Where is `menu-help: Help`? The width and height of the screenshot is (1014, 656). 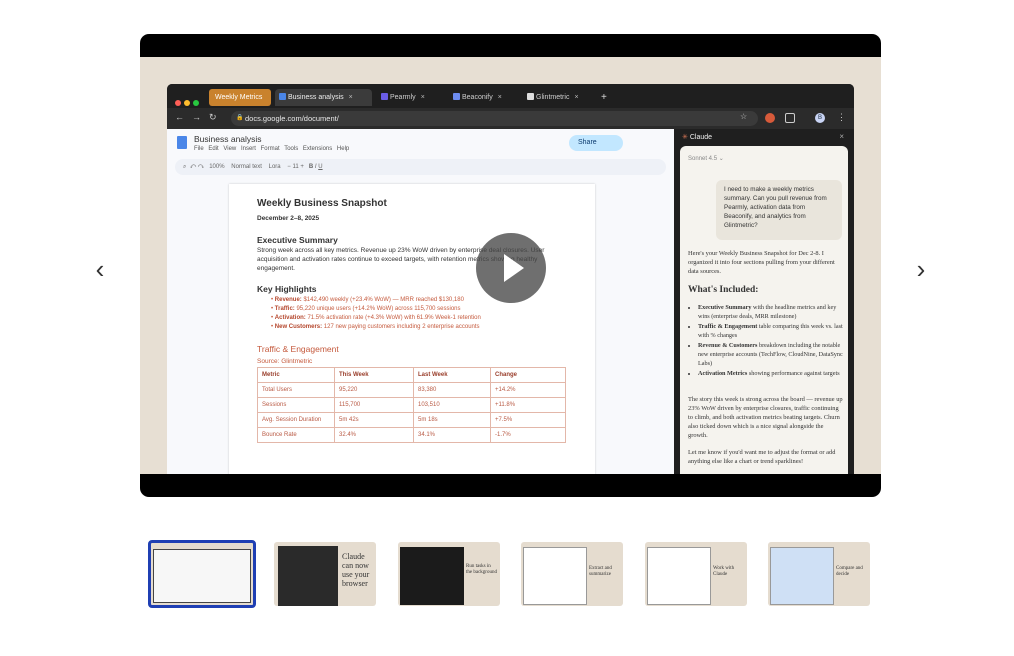
menu-help: Help is located at coordinates (343, 149).